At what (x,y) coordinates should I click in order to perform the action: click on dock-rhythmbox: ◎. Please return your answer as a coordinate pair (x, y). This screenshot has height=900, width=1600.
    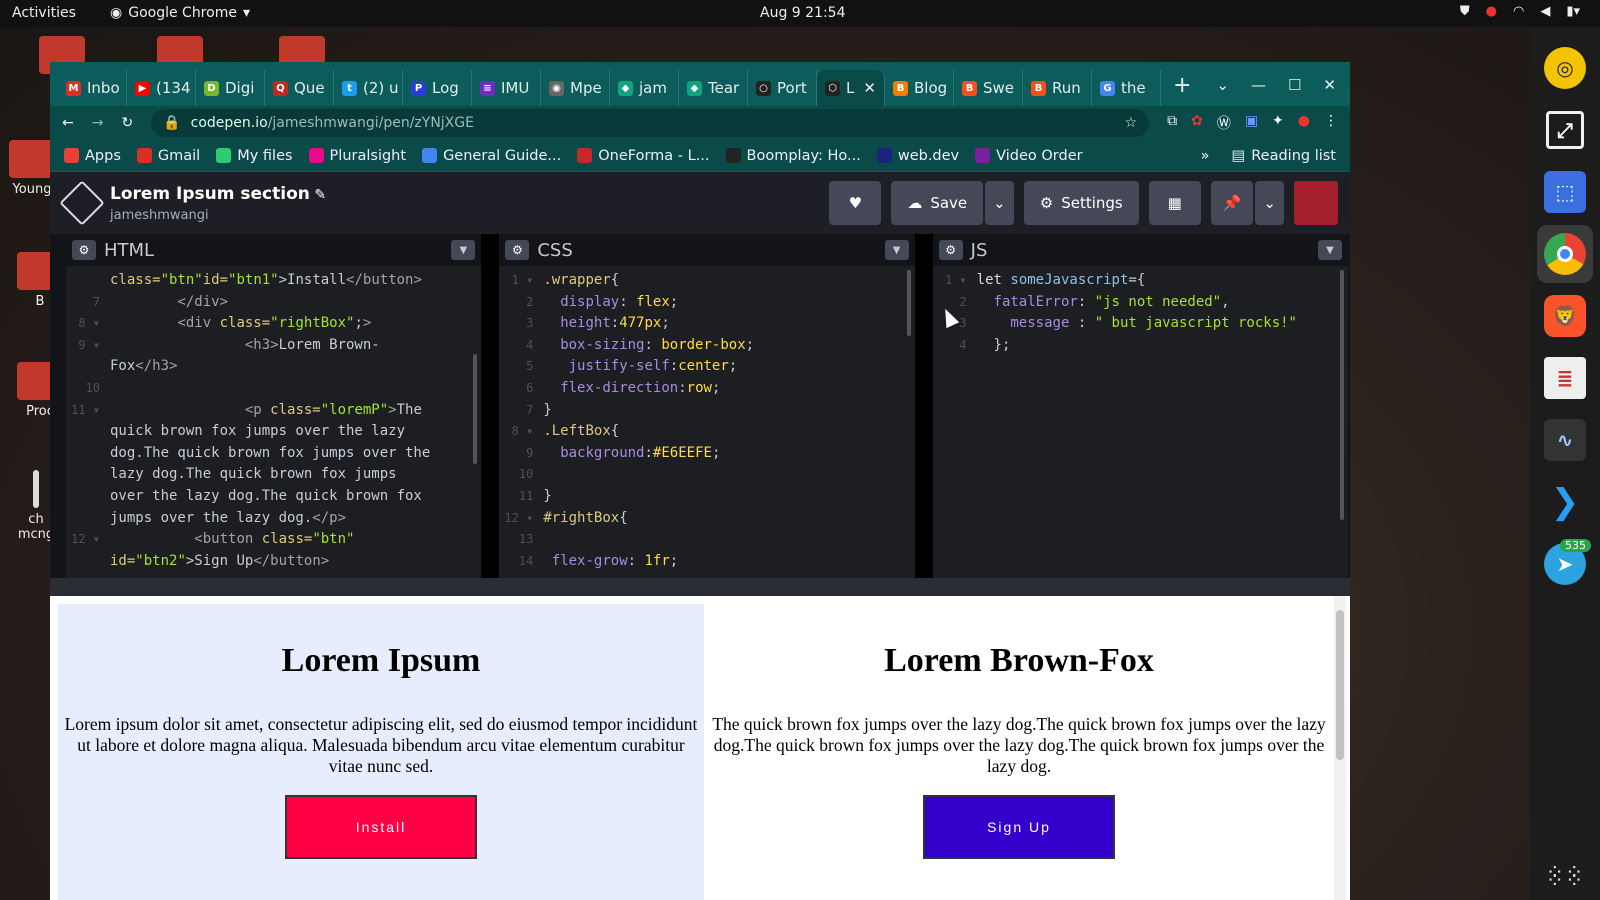
    Looking at the image, I should click on (1565, 68).